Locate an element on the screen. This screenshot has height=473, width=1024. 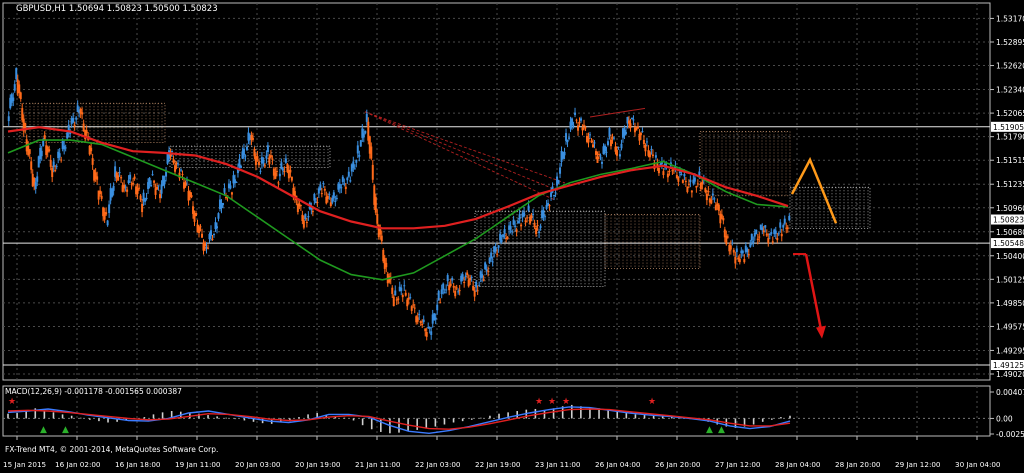
y-tick-label: 1.50680 is located at coordinates (1010, 232).